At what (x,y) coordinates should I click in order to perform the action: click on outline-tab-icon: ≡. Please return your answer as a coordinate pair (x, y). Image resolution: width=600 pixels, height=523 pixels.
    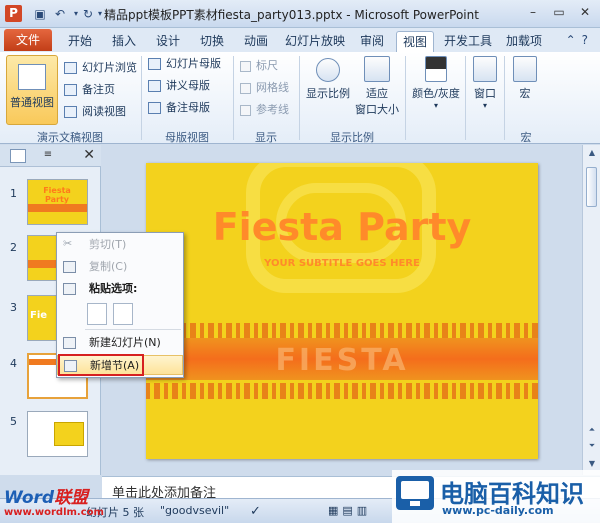
    Looking at the image, I should click on (48, 156).